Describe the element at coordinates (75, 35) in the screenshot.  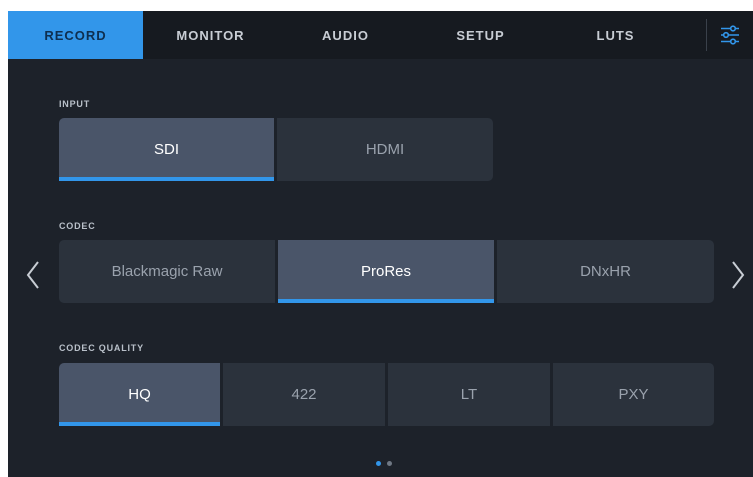
I see `tab-record: RECORD` at that location.